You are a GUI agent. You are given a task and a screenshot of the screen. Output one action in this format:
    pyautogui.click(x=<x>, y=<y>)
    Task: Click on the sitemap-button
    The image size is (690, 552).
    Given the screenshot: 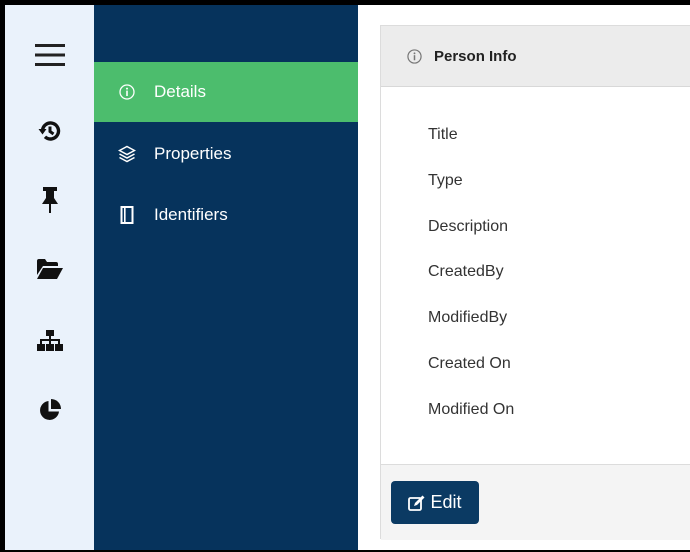 What is the action you would take?
    pyautogui.click(x=49, y=341)
    